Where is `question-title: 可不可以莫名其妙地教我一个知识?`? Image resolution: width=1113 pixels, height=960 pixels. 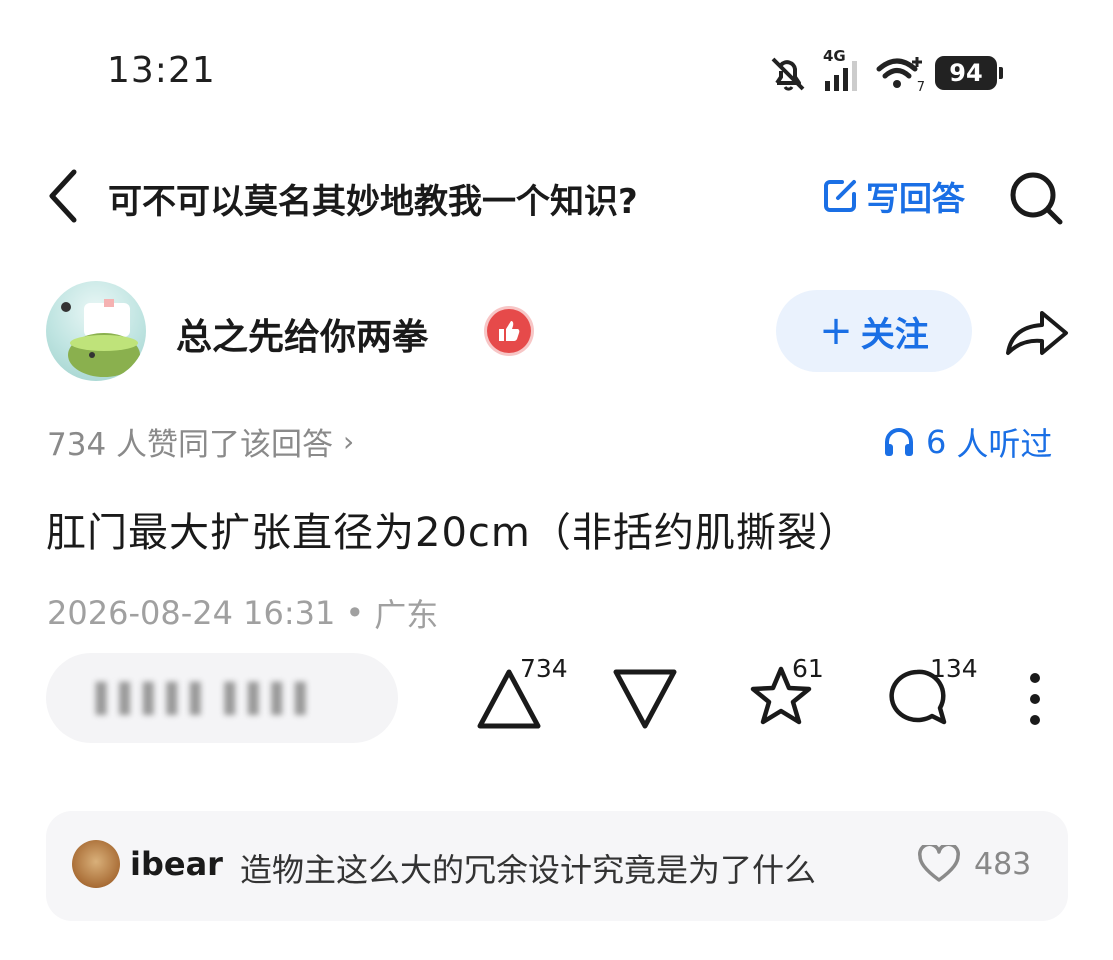 question-title: 可不可以莫名其妙地教我一个知识? is located at coordinates (373, 198).